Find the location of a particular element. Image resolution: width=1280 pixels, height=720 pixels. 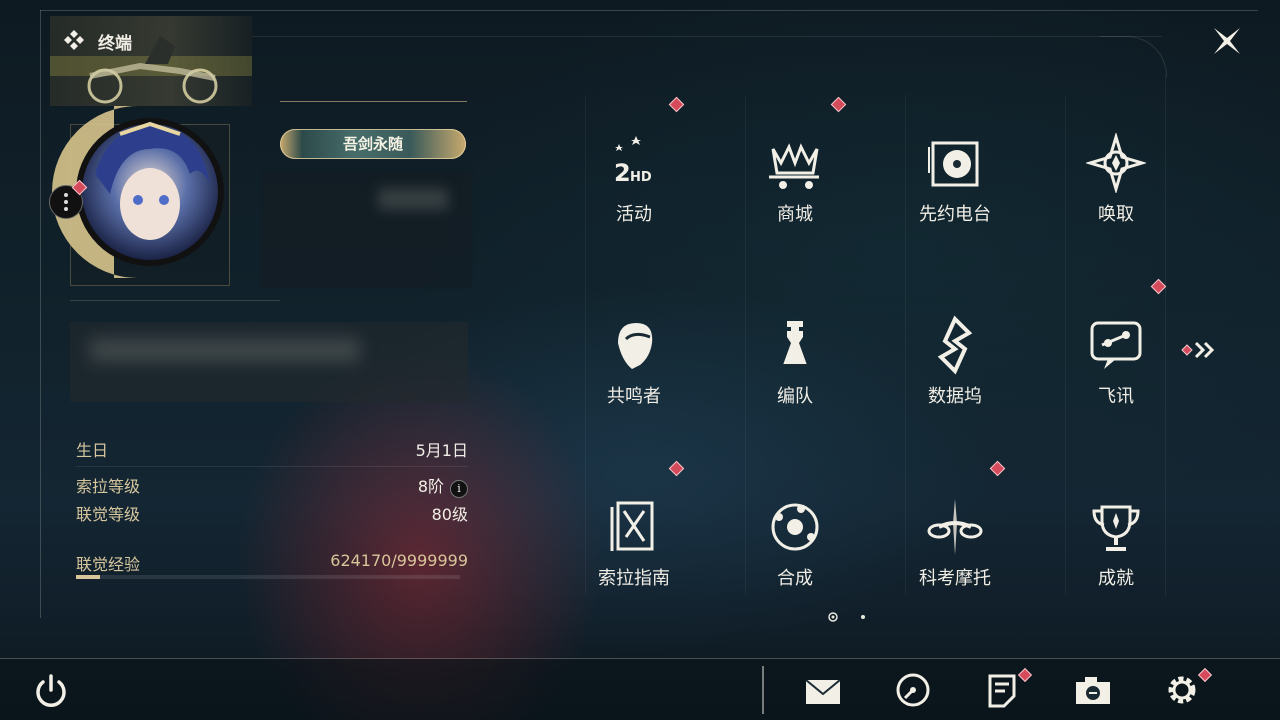

menu-tile-resonator: 共鸣者 is located at coordinates (634, 365).